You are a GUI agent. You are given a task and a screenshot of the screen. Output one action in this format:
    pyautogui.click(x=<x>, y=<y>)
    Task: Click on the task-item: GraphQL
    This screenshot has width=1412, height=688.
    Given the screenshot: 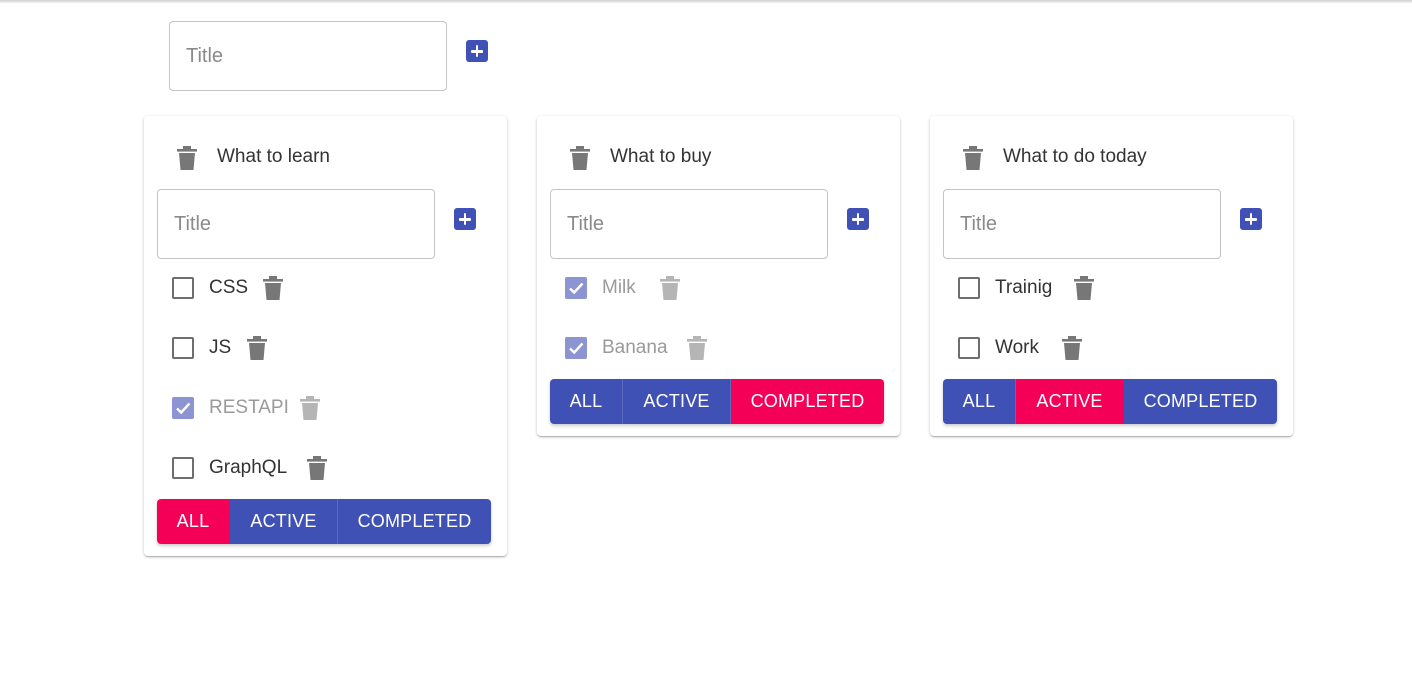 What is the action you would take?
    pyautogui.click(x=294, y=468)
    